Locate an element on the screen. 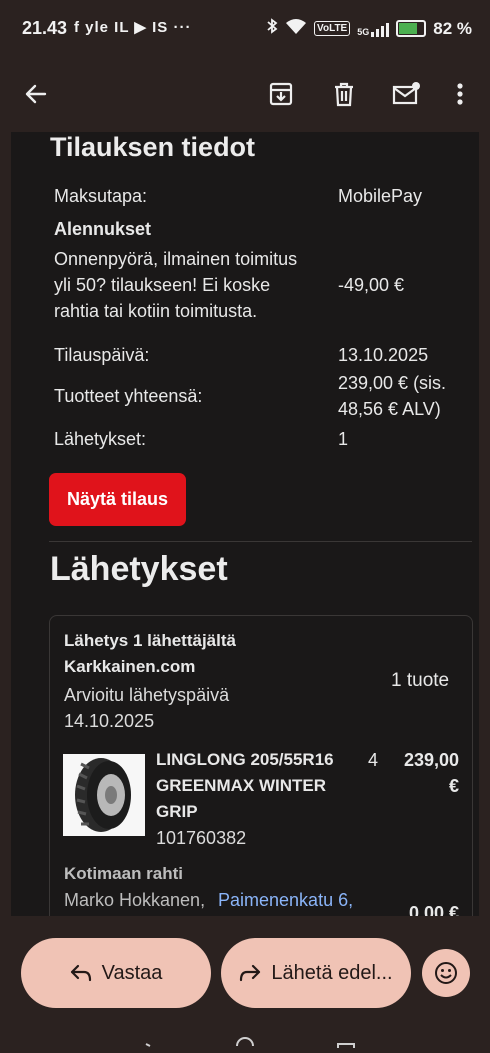 This screenshot has height=1053, width=490. product-name-line-1: LINGLONG 205/55R16 is located at coordinates (245, 759).